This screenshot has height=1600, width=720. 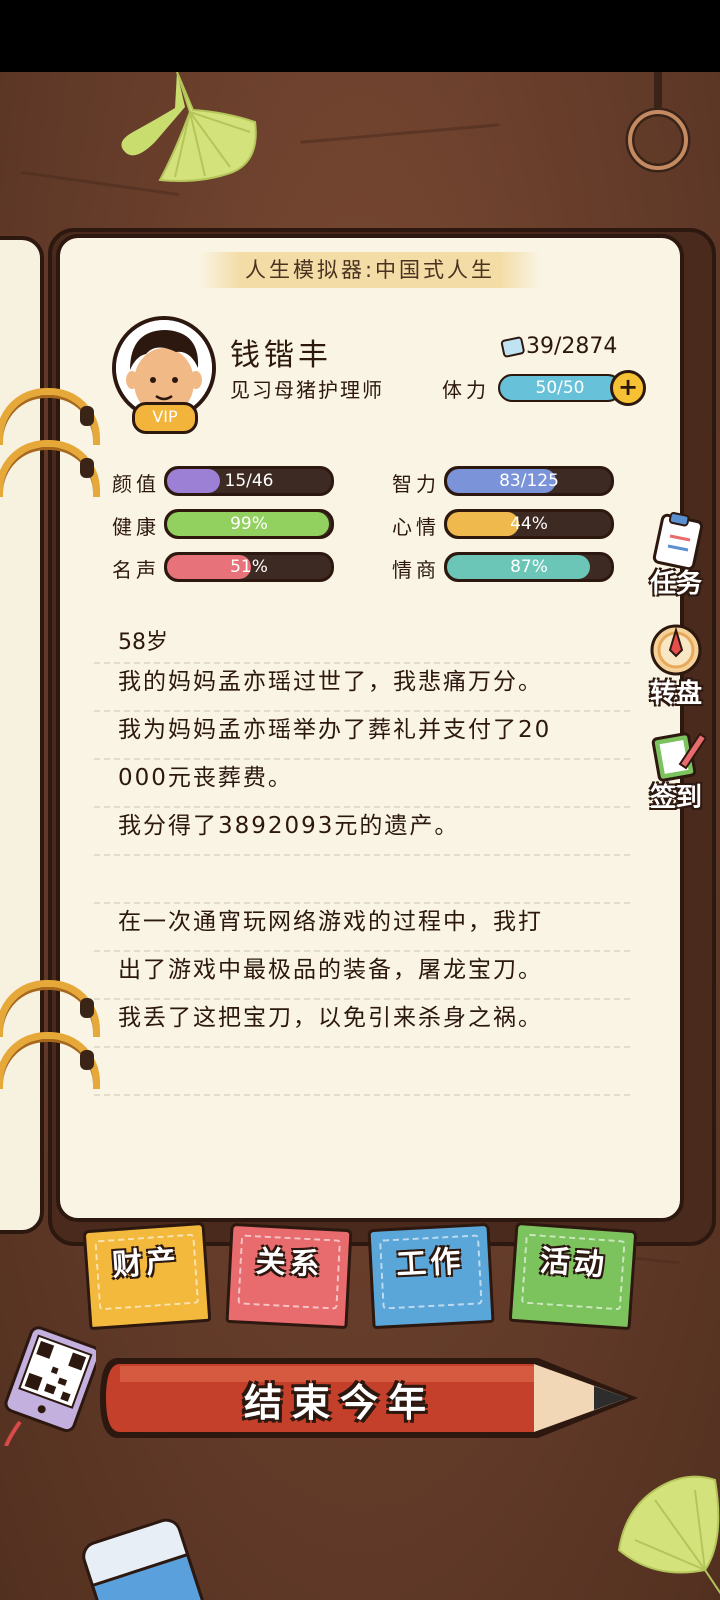 What do you see at coordinates (136, 570) in the screenshot?
I see `stat-label: 名声` at bounding box center [136, 570].